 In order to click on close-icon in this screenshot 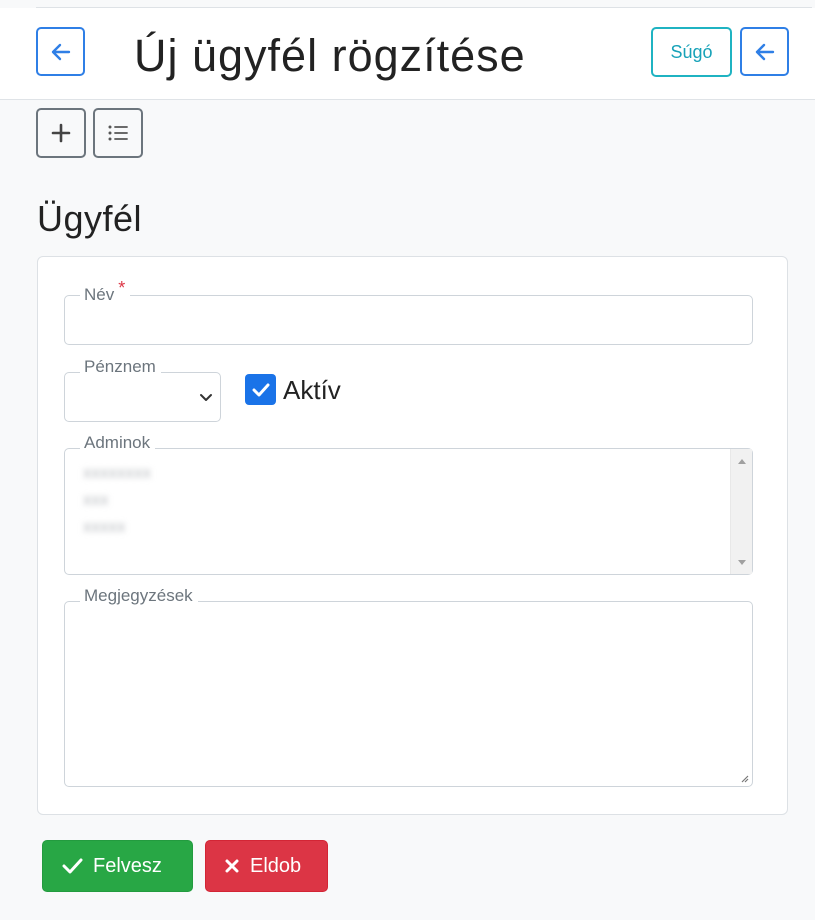, I will do `click(232, 866)`.